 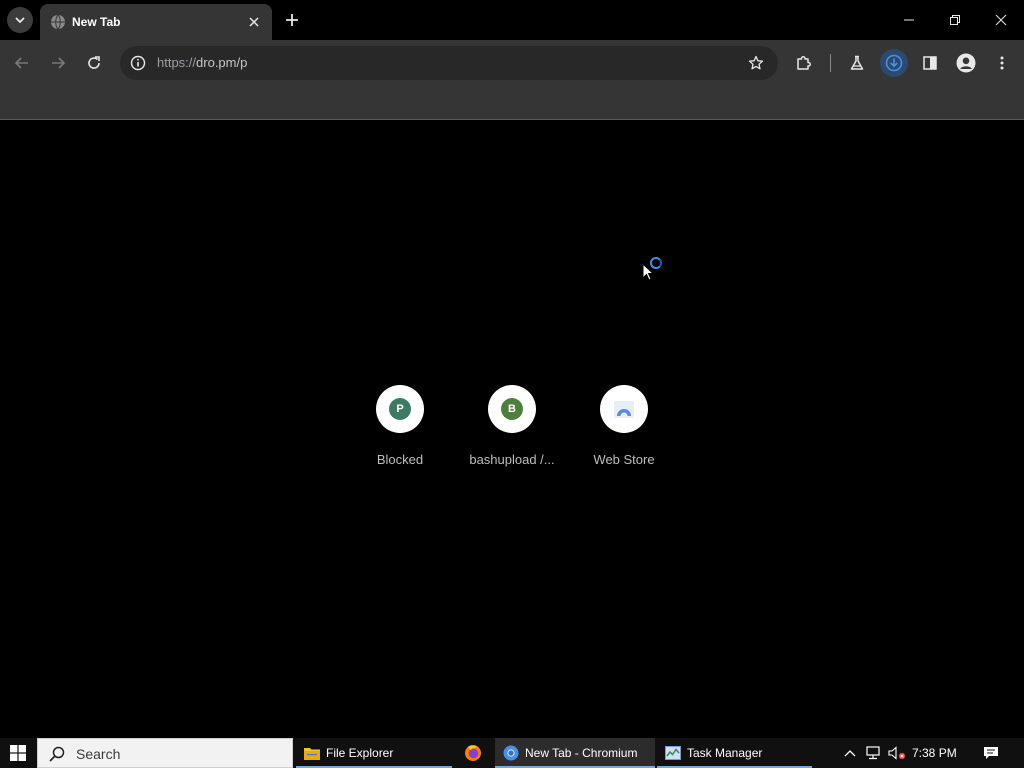 I want to click on plus-icon, so click(x=292, y=20).